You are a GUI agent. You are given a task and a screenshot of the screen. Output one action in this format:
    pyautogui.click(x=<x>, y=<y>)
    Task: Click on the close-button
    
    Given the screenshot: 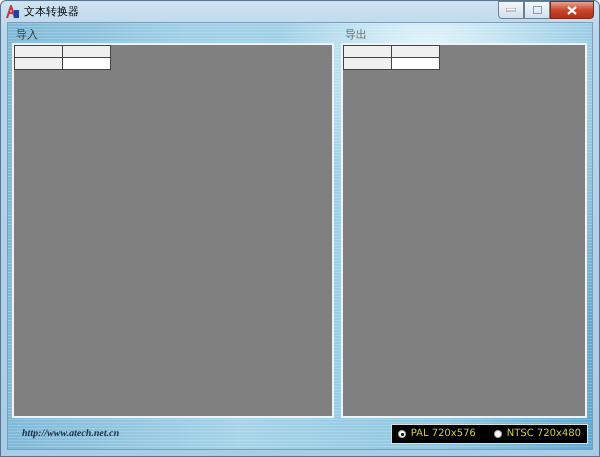 What is the action you would take?
    pyautogui.click(x=572, y=10)
    